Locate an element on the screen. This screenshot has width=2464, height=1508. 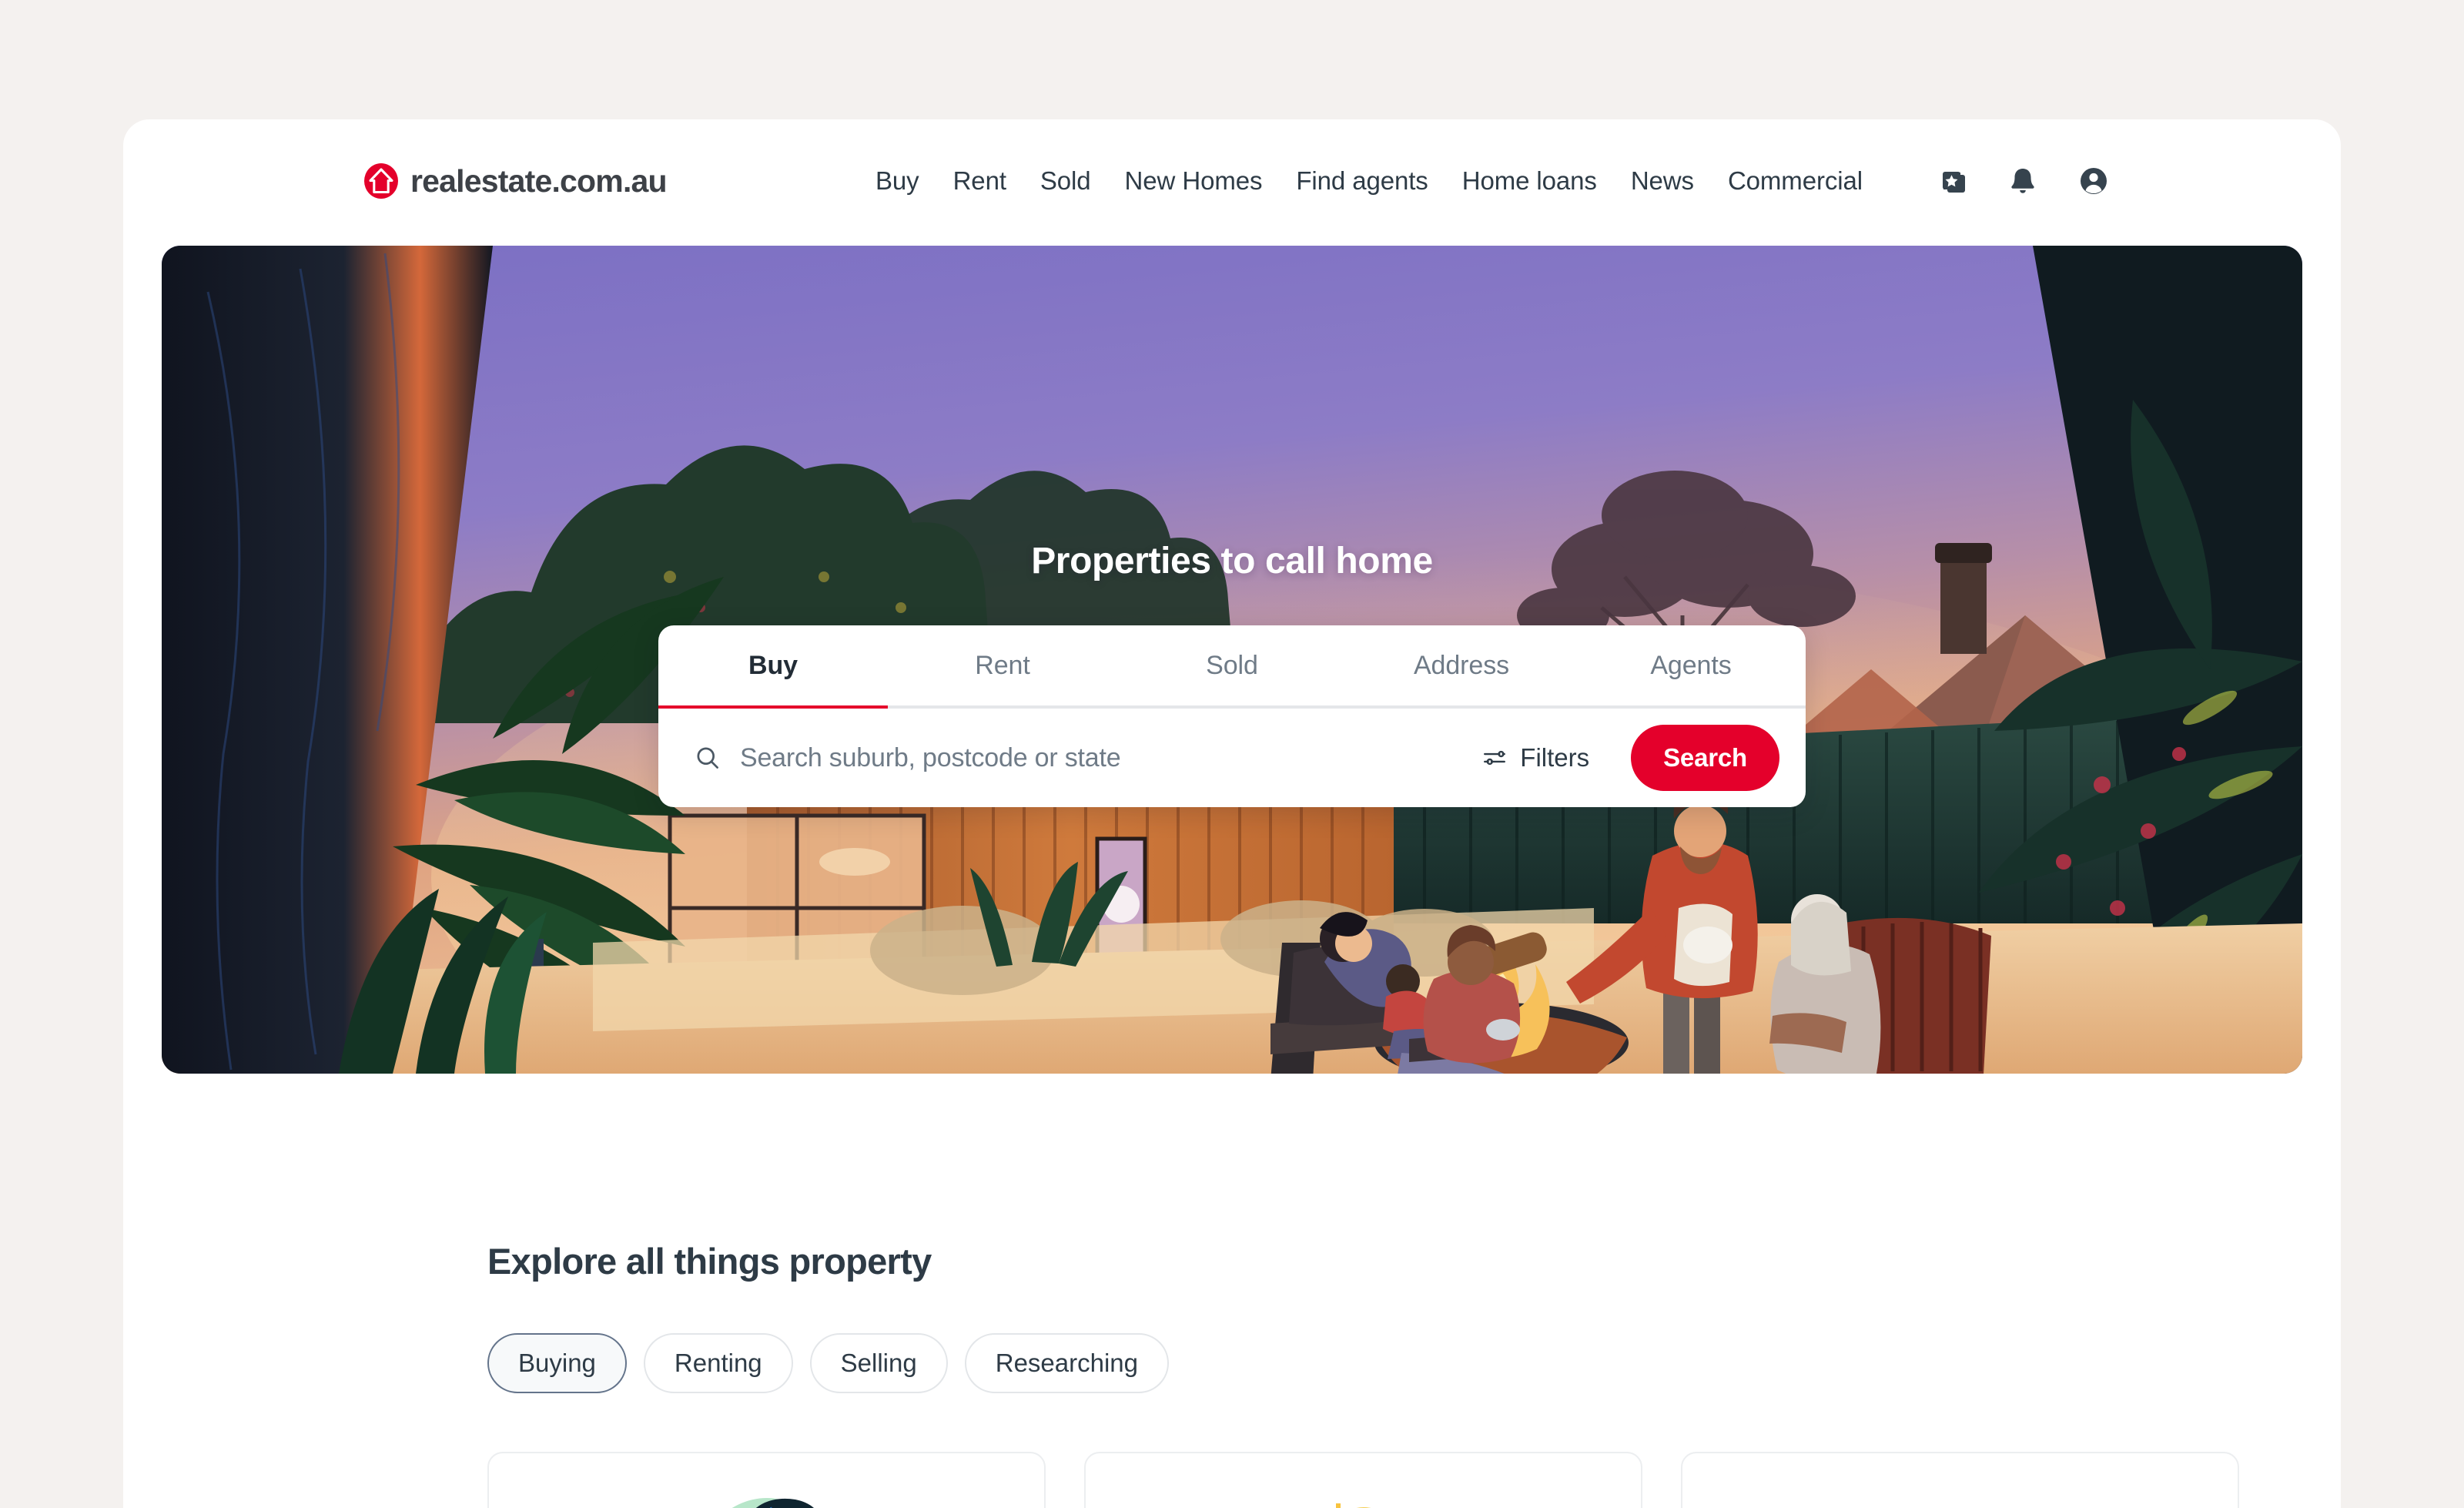
explore-card-buying is located at coordinates (766, 1480).